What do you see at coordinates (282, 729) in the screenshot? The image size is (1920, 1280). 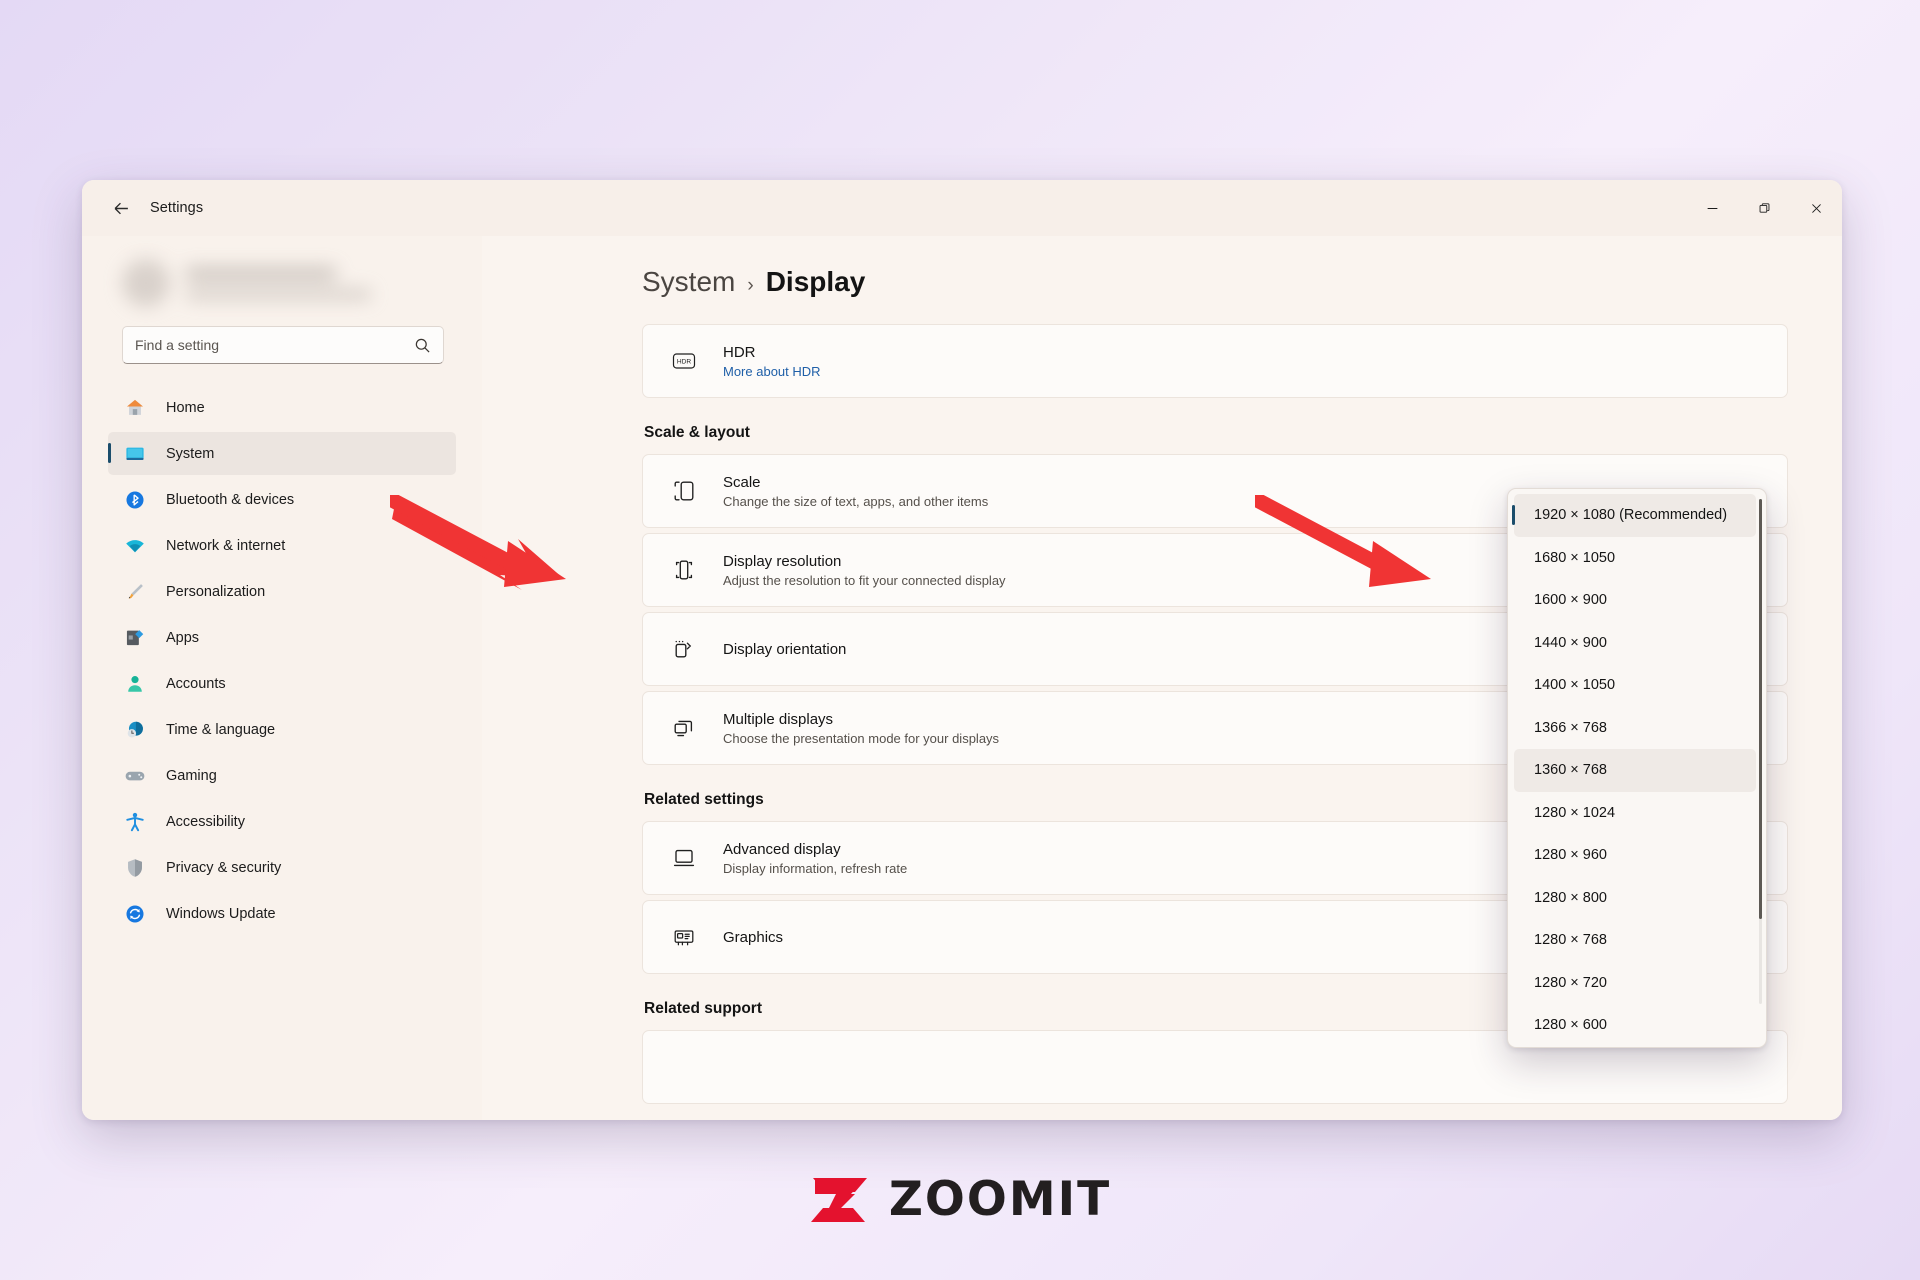 I see `sidebar-item-time-language: Time & language` at bounding box center [282, 729].